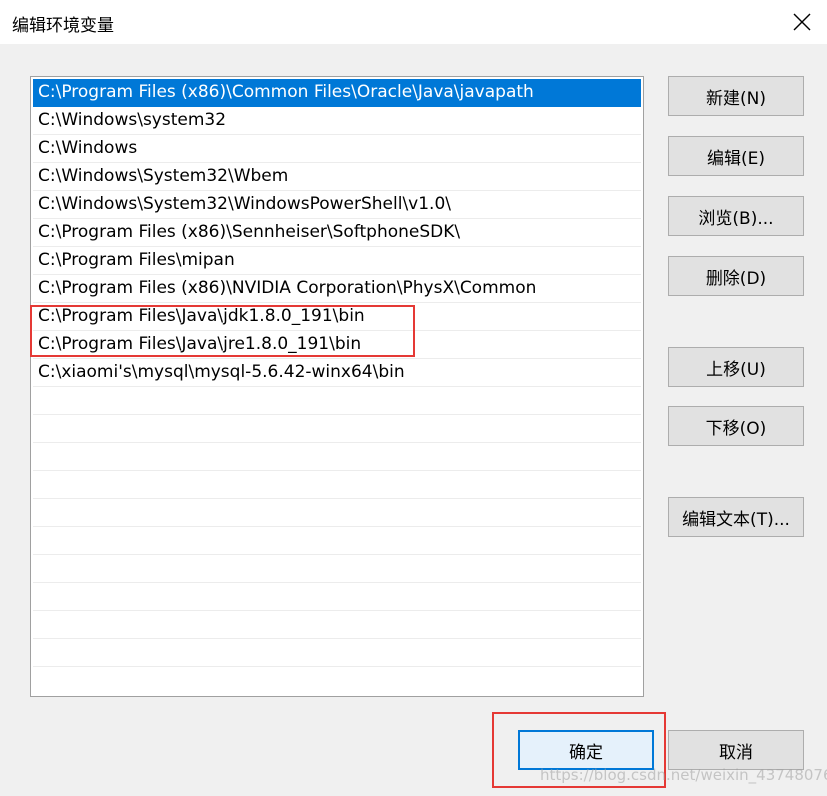 This screenshot has height=796, width=827. I want to click on edit-button: 编辑(E), so click(736, 156).